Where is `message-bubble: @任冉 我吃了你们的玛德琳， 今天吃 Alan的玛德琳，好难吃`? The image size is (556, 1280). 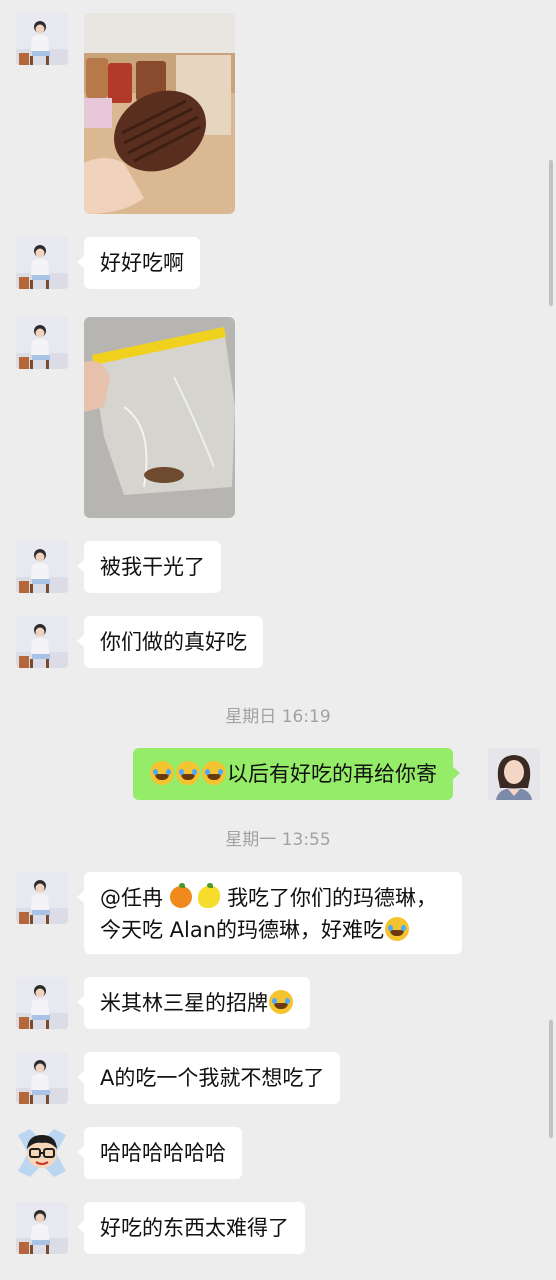
message-bubble: @任冉 我吃了你们的玛德琳， 今天吃 Alan的玛德琳，好难吃 is located at coordinates (269, 913).